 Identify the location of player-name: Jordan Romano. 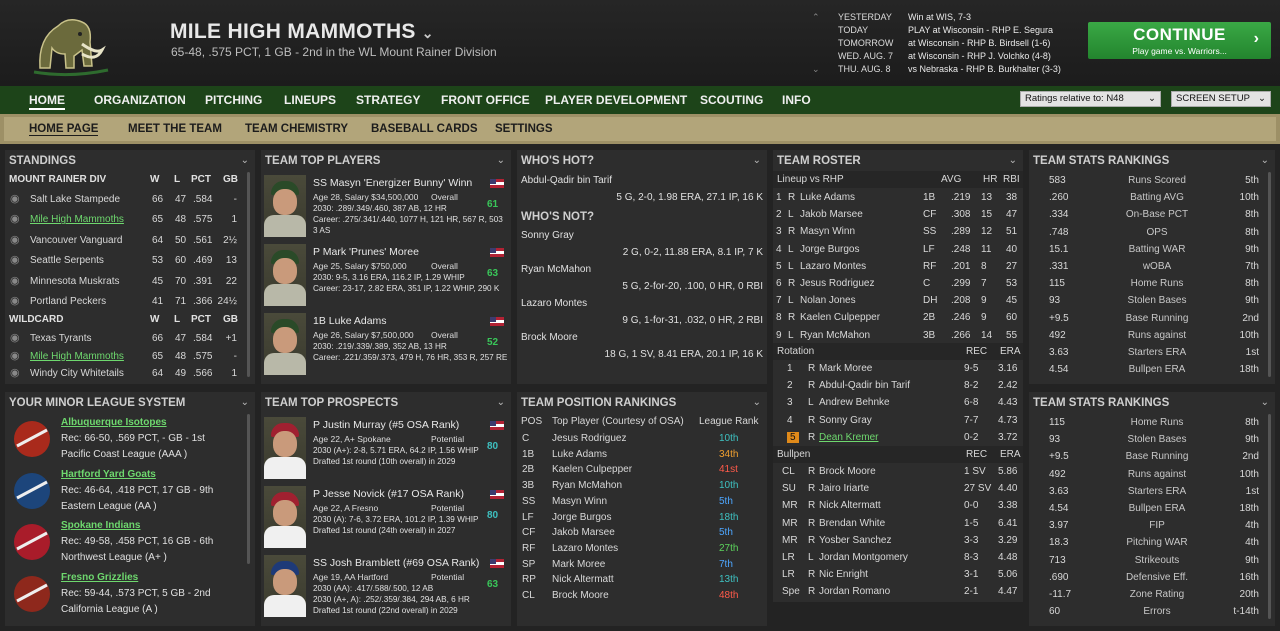
(854, 591).